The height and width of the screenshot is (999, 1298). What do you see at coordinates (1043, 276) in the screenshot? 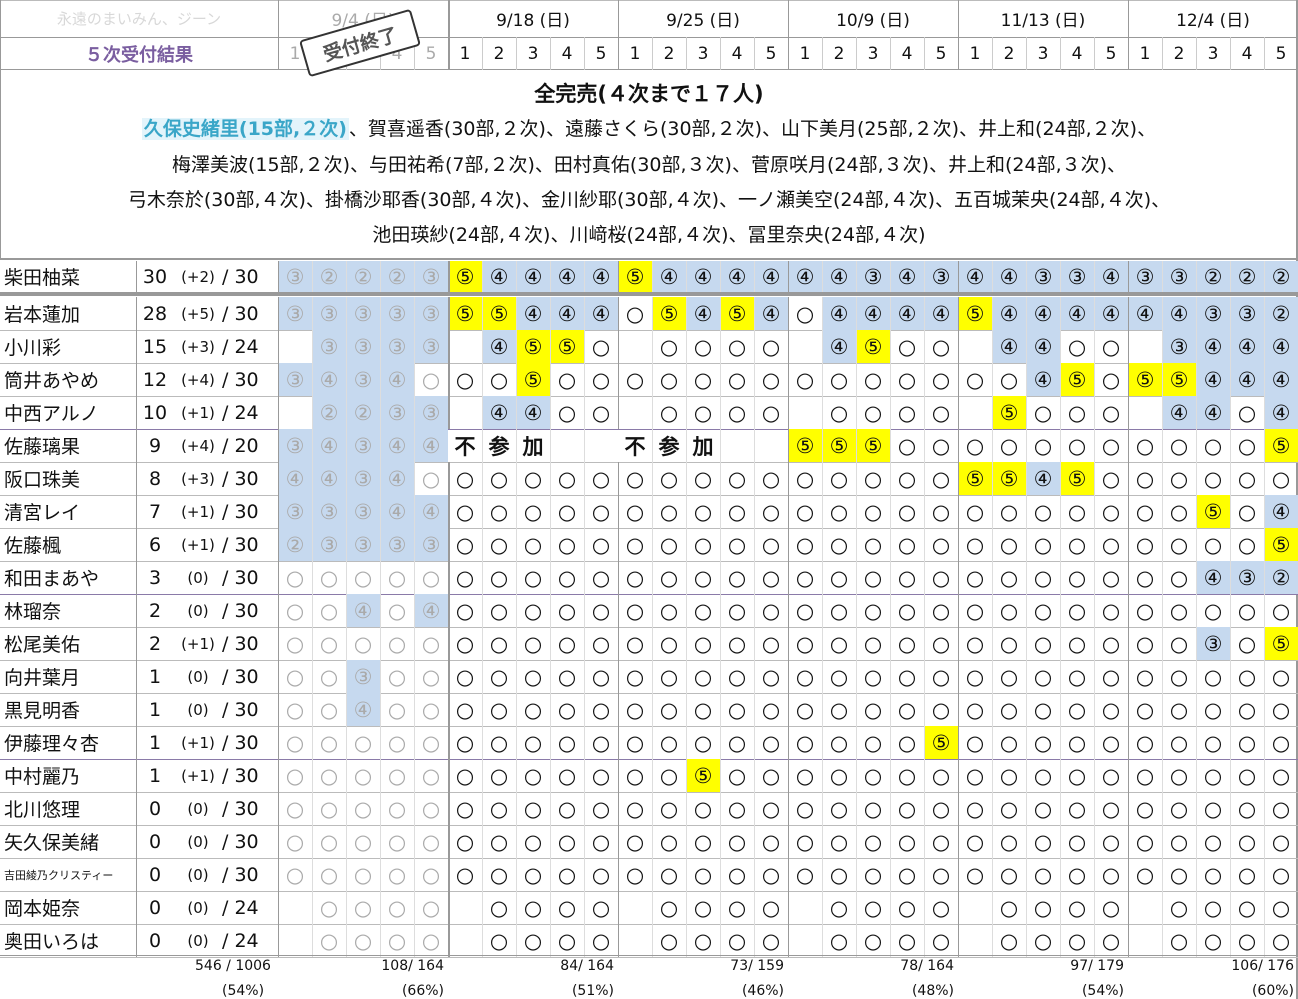
I see `sold-cell: ③` at bounding box center [1043, 276].